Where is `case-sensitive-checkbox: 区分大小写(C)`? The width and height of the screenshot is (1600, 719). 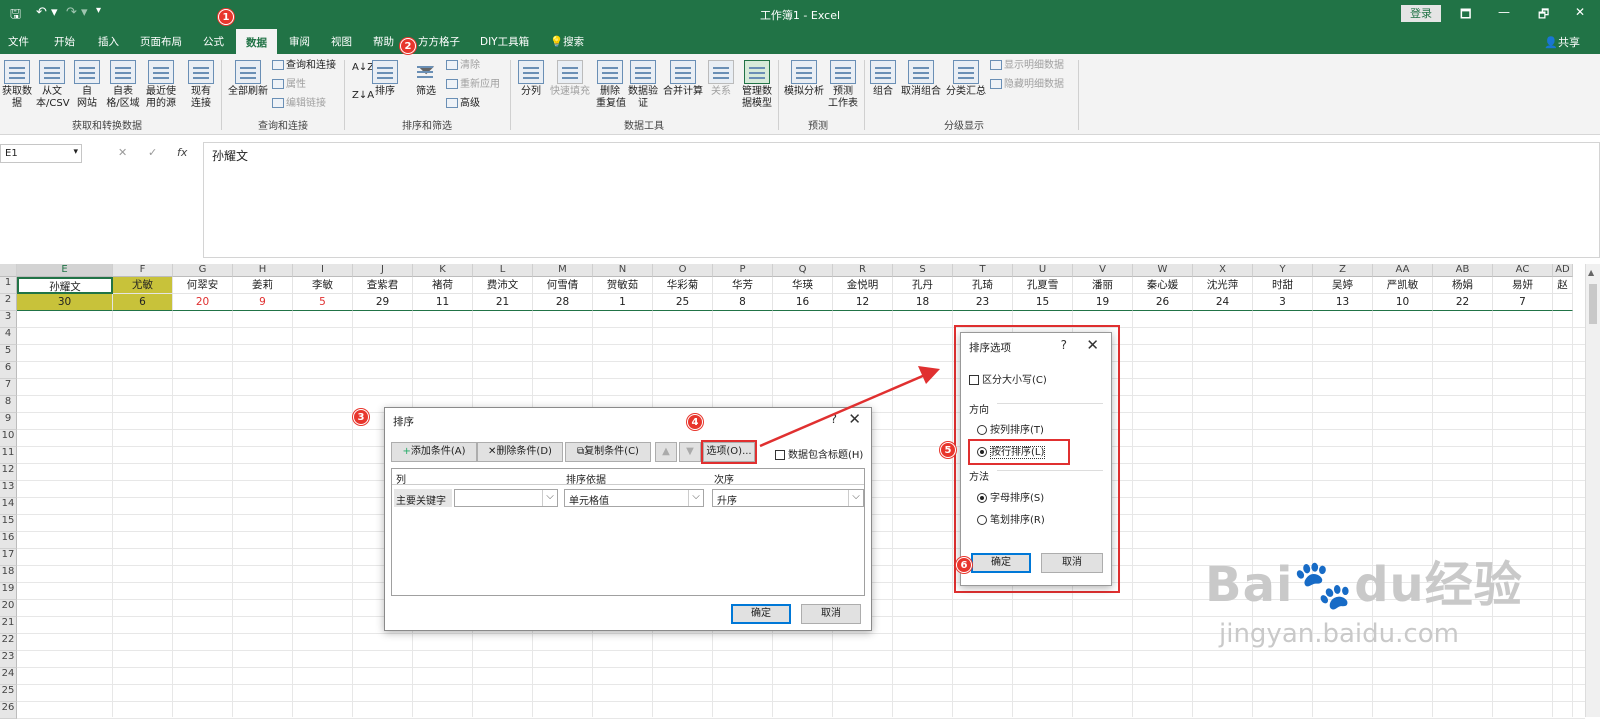 case-sensitive-checkbox: 区分大小写(C) is located at coordinates (1008, 378).